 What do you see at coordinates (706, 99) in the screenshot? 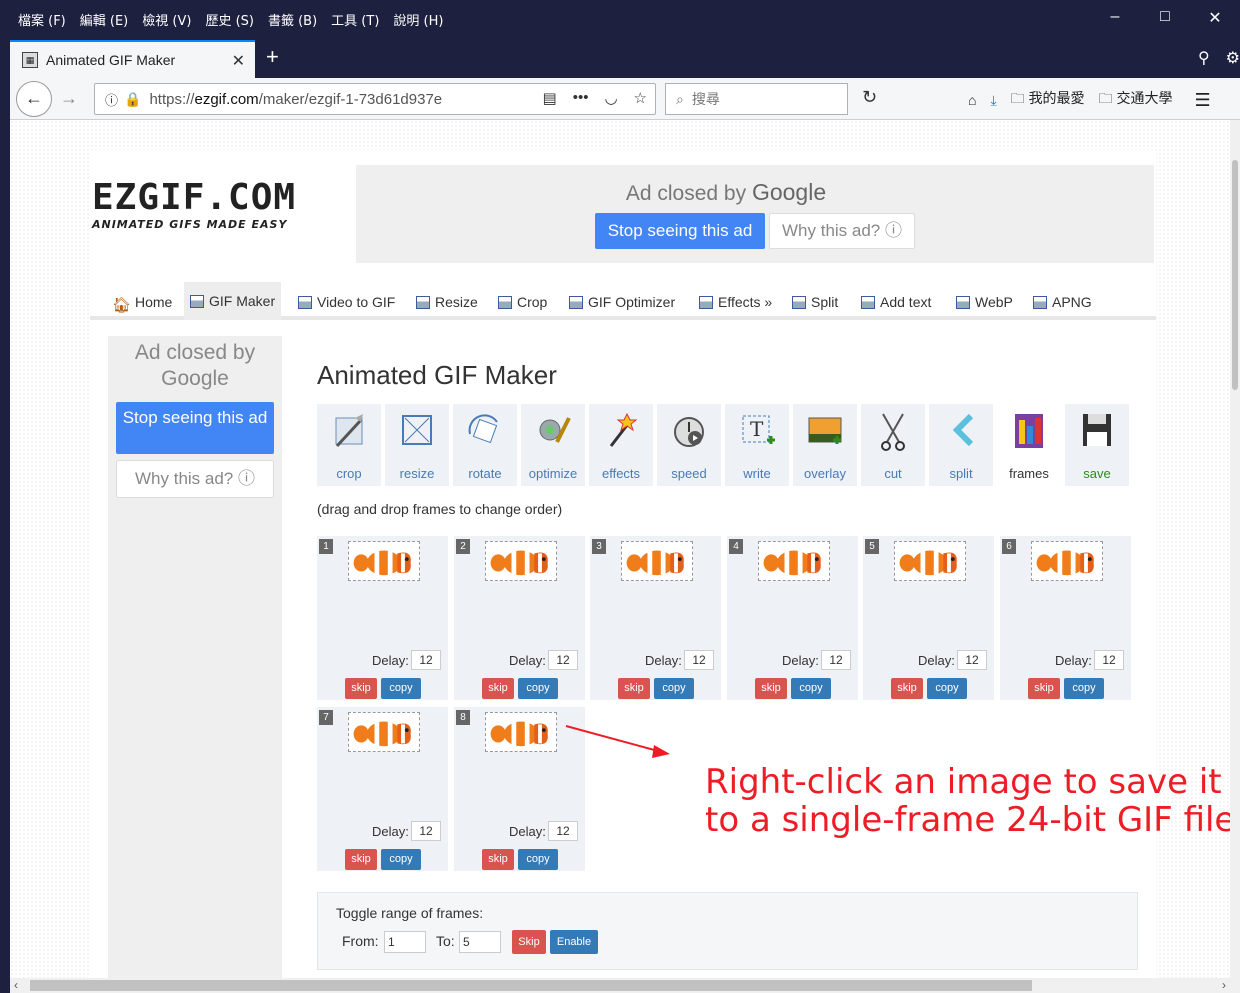
I see `search-input: 搜尋` at bounding box center [706, 99].